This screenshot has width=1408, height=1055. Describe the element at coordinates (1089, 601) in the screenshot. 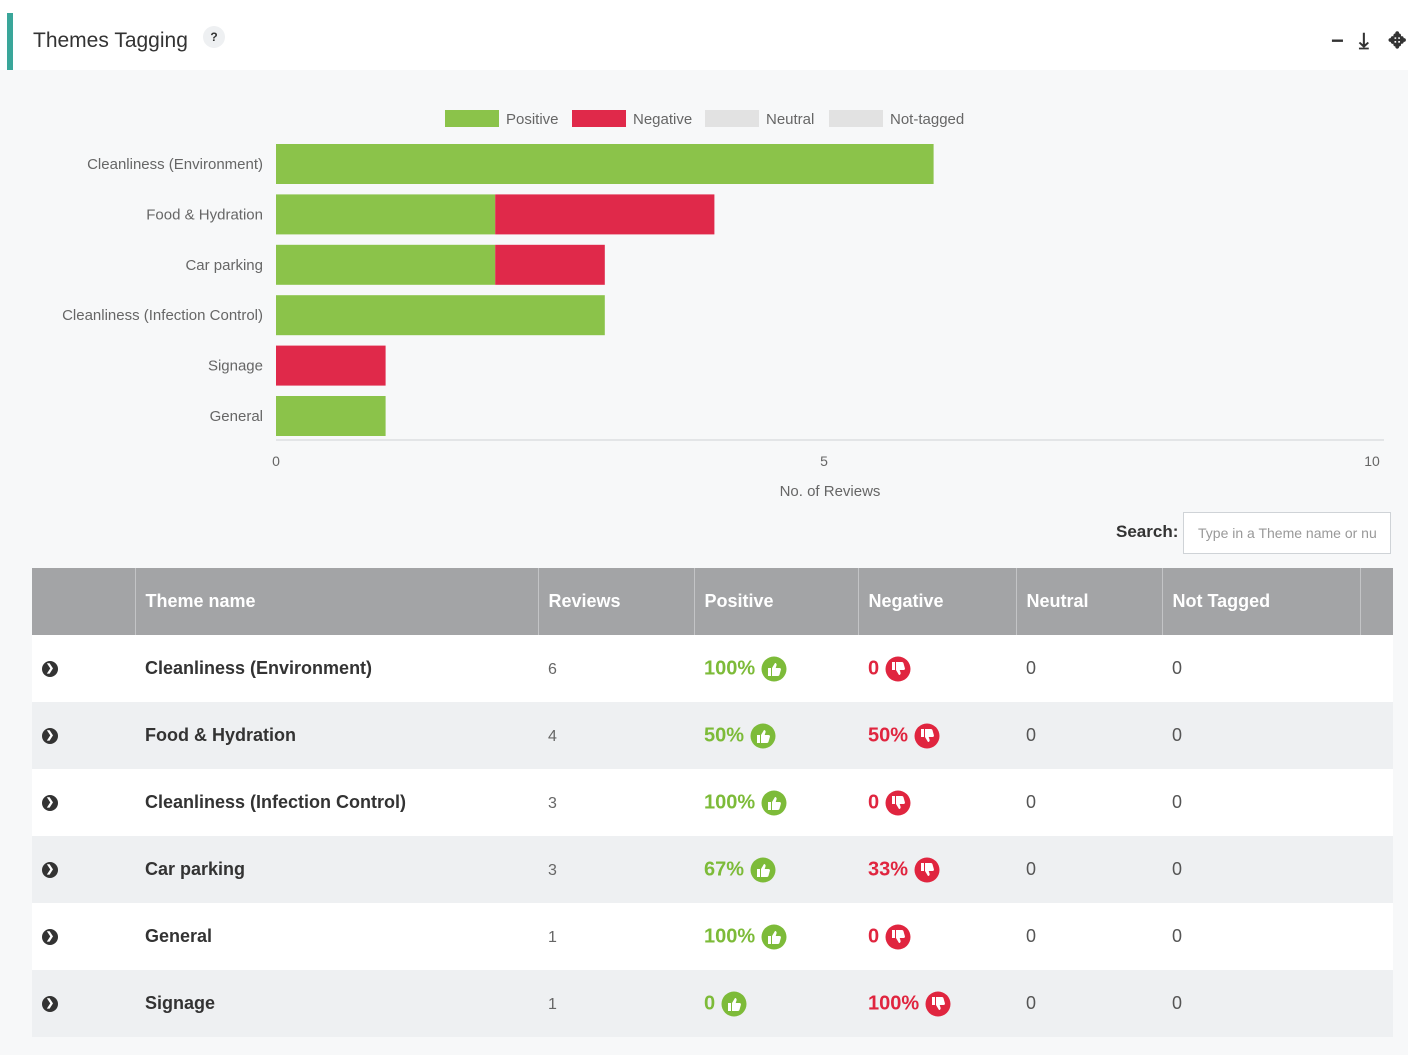

I see `col-header-neutral: Neutral` at that location.